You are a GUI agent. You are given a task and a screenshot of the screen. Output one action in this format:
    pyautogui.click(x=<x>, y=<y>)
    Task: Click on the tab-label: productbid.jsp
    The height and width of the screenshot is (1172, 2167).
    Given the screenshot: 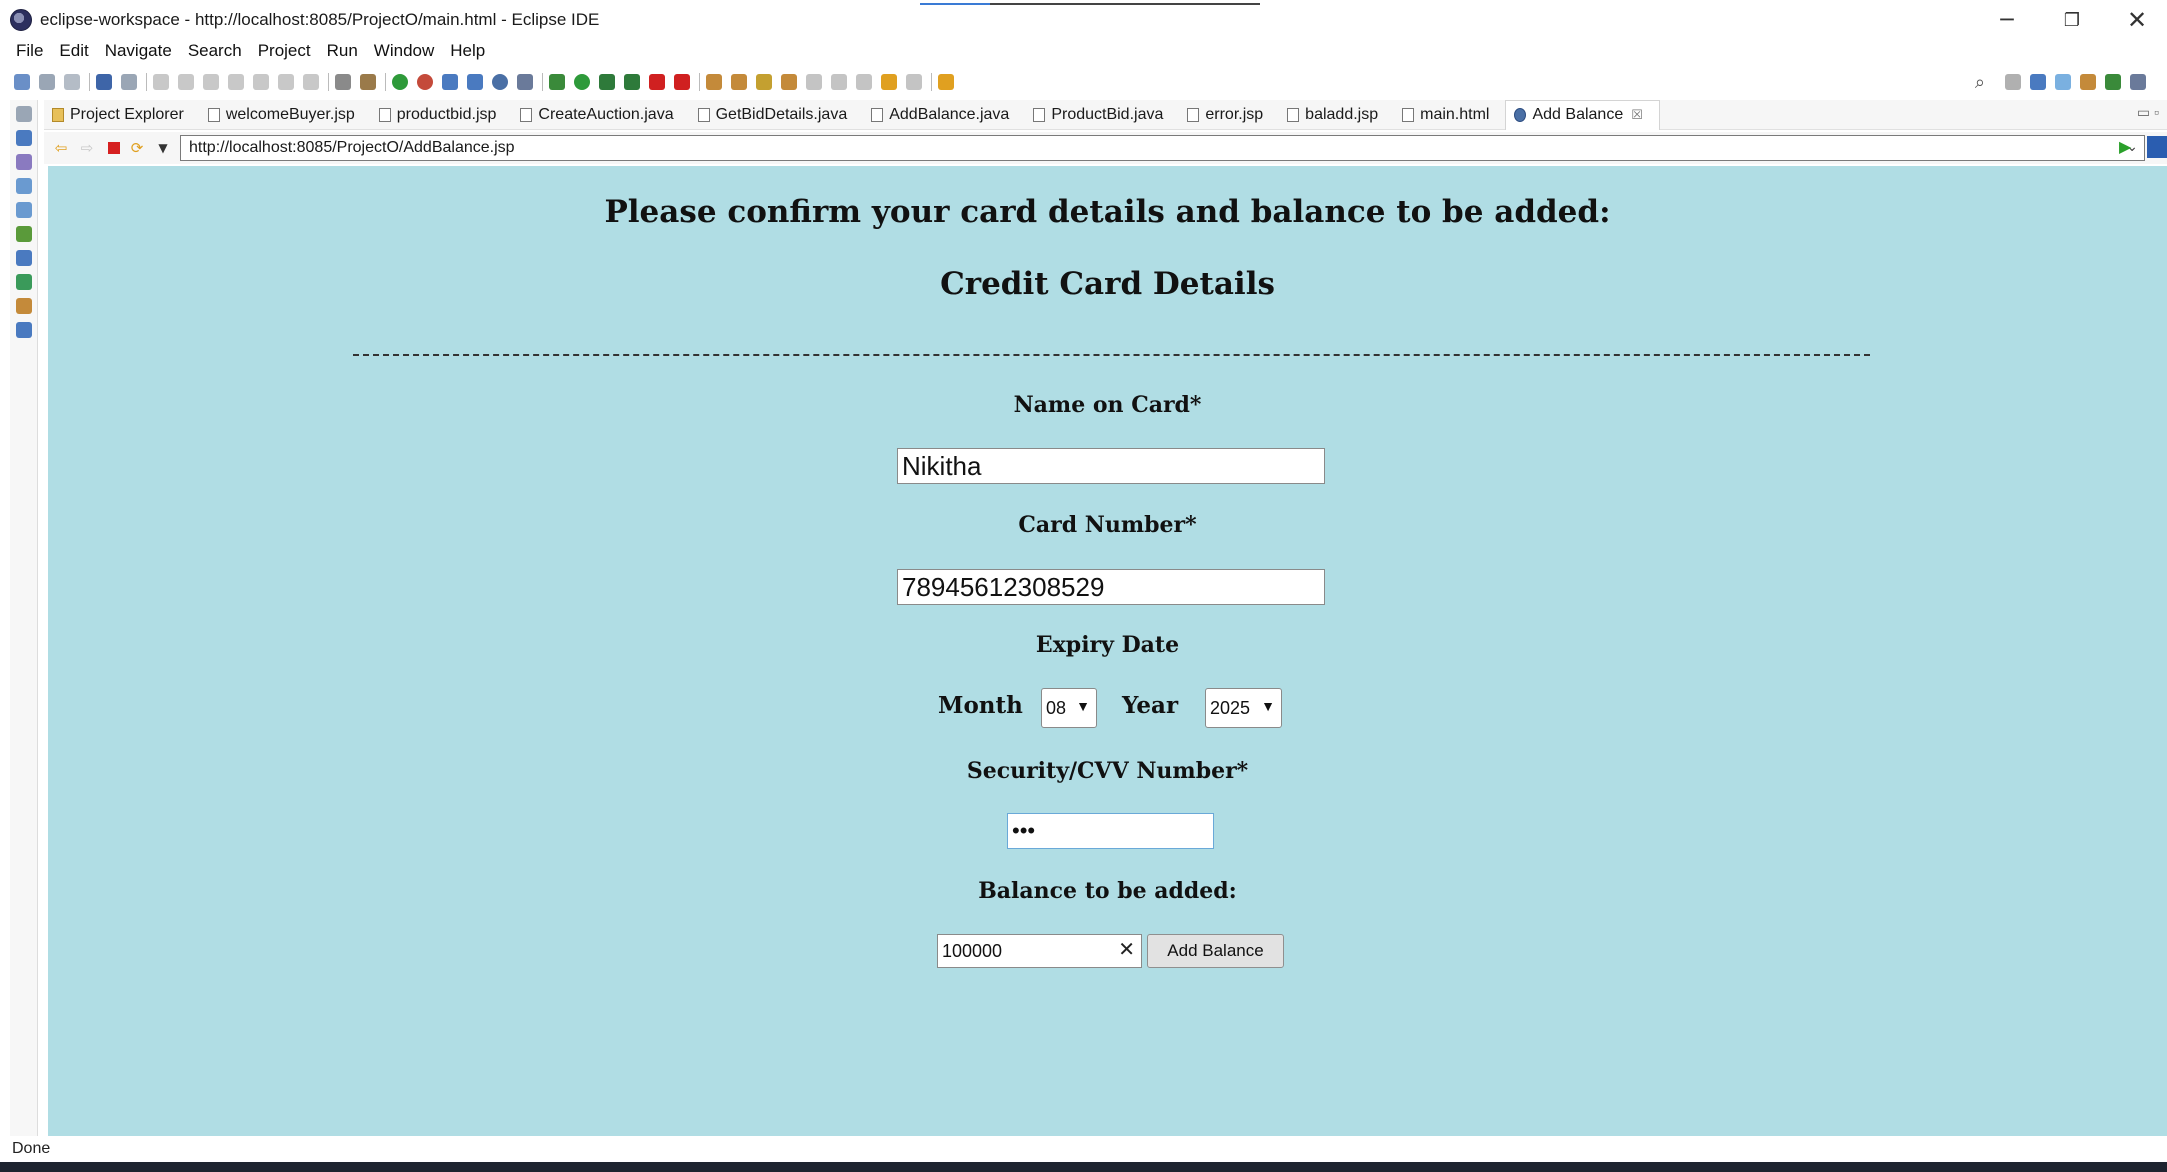 What is the action you would take?
    pyautogui.click(x=446, y=114)
    